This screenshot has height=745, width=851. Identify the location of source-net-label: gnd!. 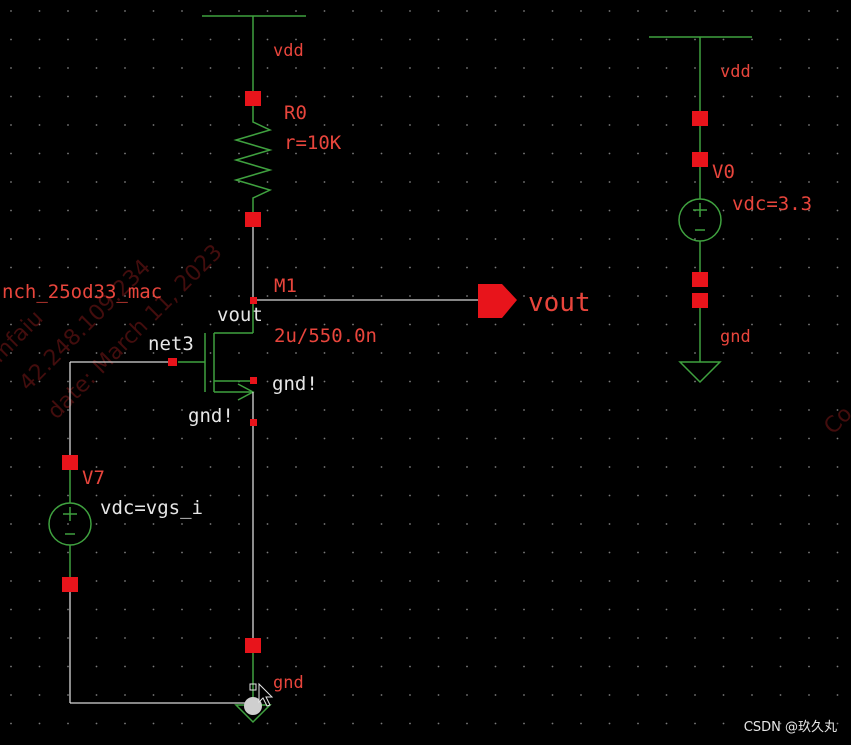
(211, 416).